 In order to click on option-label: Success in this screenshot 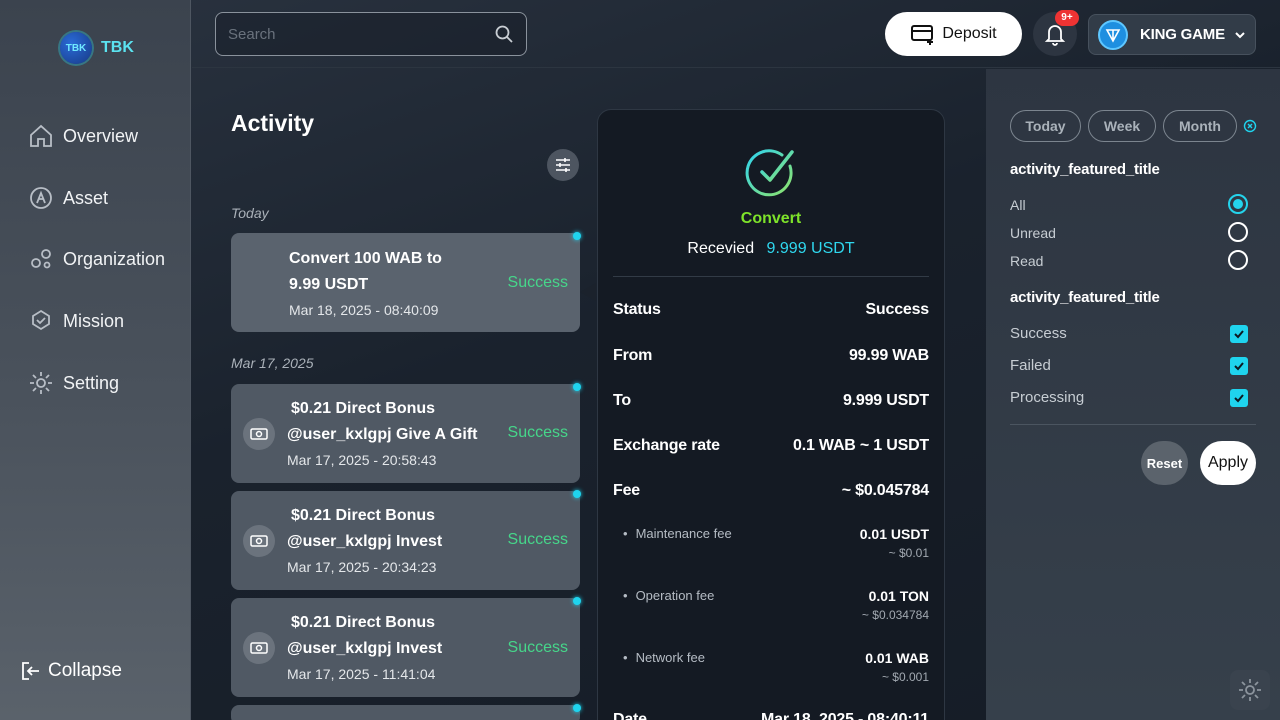, I will do `click(1038, 333)`.